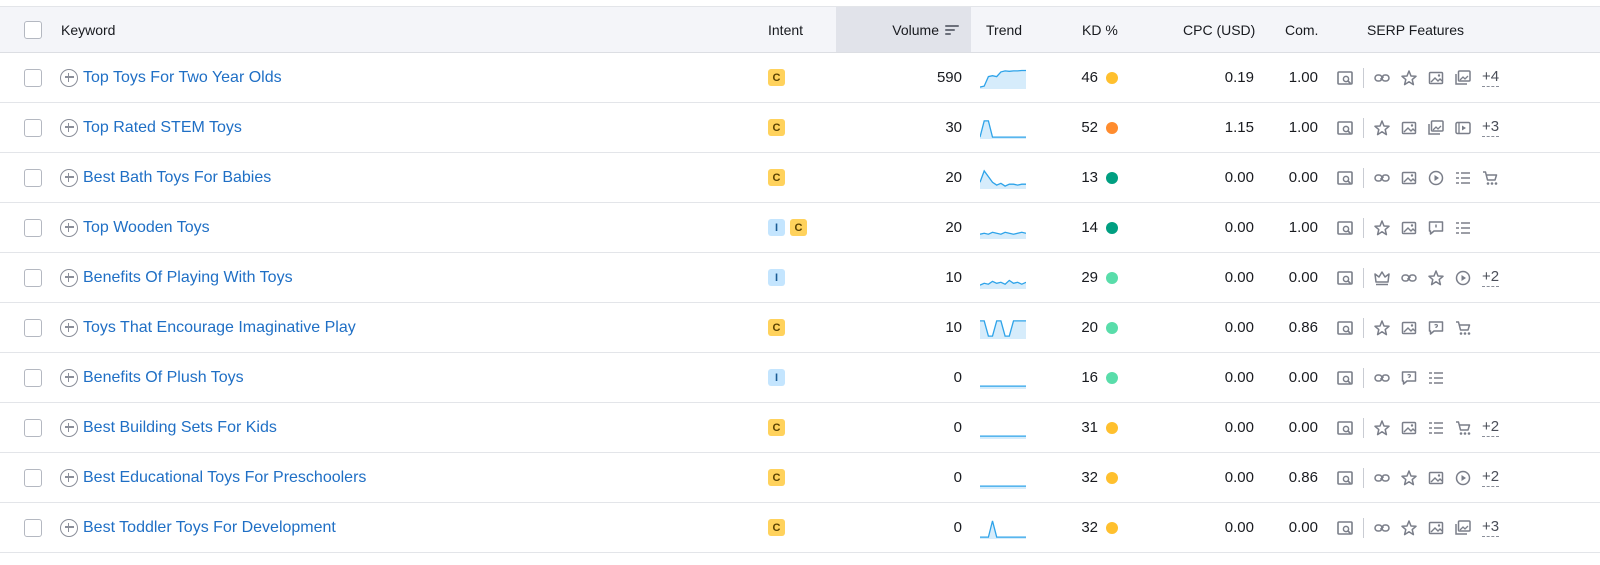 Image resolution: width=1600 pixels, height=565 pixels. I want to click on col-keyword: Keyword, so click(88, 29).